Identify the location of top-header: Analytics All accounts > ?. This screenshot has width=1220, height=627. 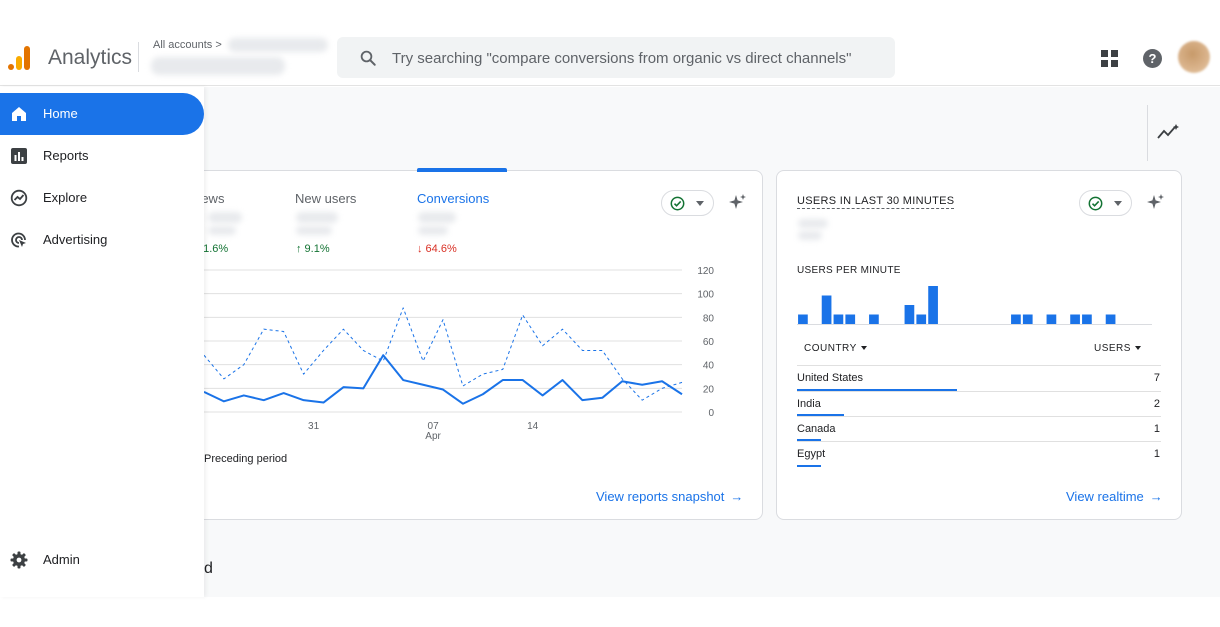
(610, 43).